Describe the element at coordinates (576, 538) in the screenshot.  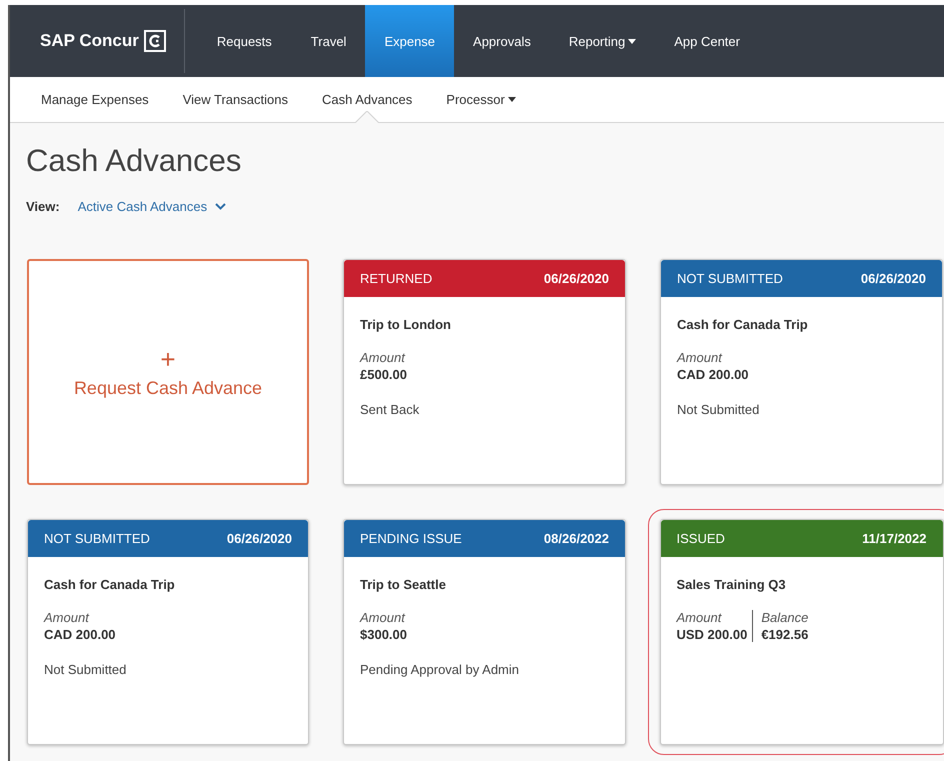
I see `card-date: 08/26/2022` at that location.